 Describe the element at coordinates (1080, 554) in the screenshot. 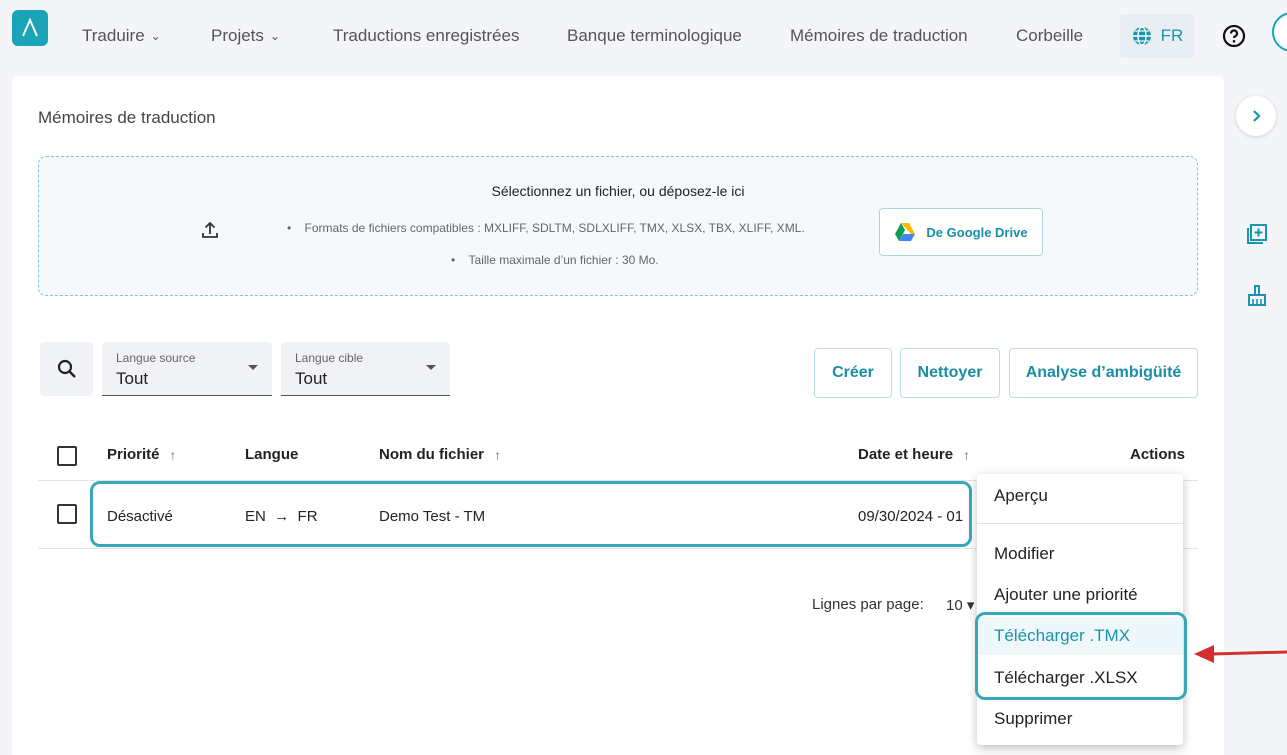

I see `menu-item-edit: Modifier` at that location.